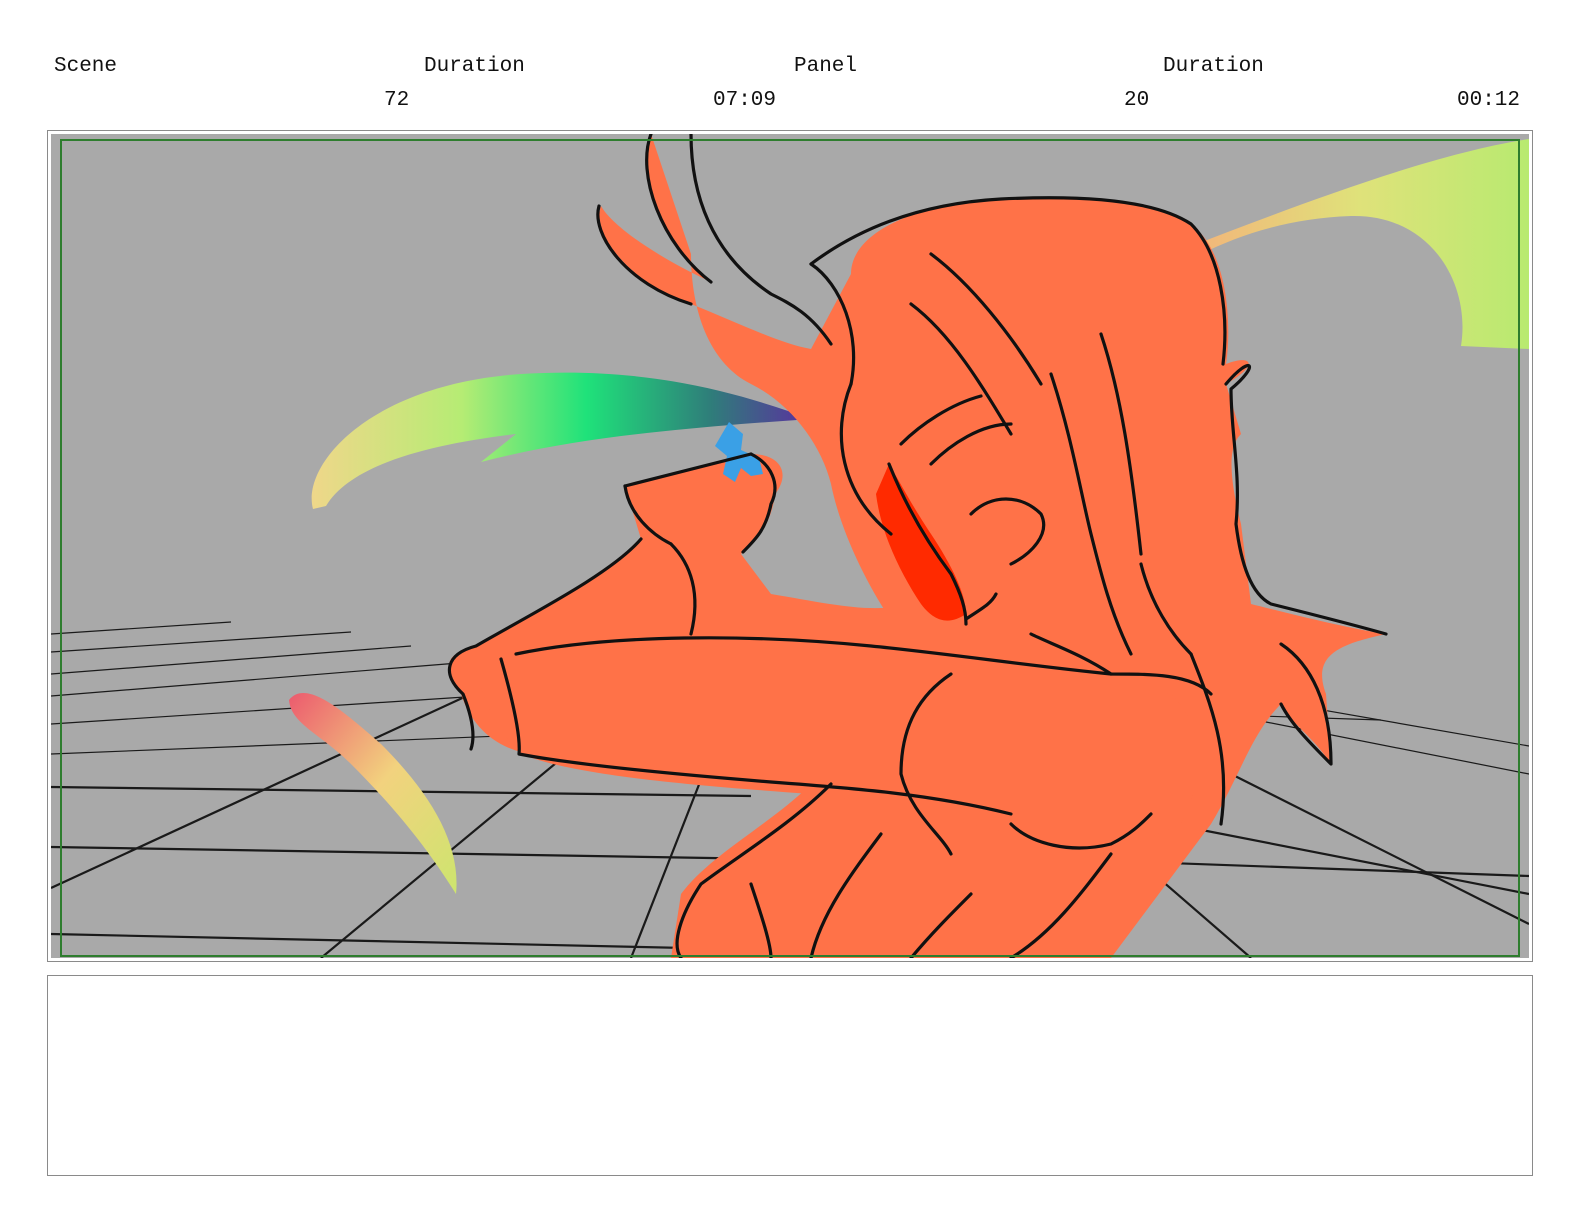 This screenshot has width=1584, height=1224. What do you see at coordinates (397, 100) in the screenshot?
I see `scene-number: 72` at bounding box center [397, 100].